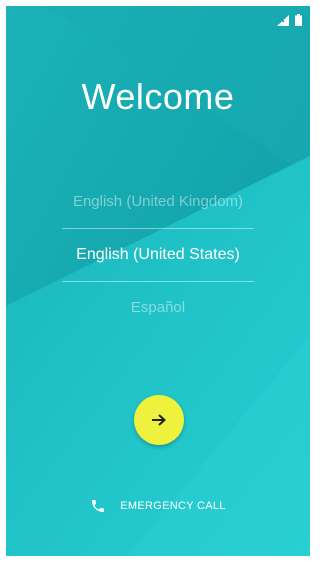  What do you see at coordinates (158, 308) in the screenshot?
I see `language-option-es: Español` at bounding box center [158, 308].